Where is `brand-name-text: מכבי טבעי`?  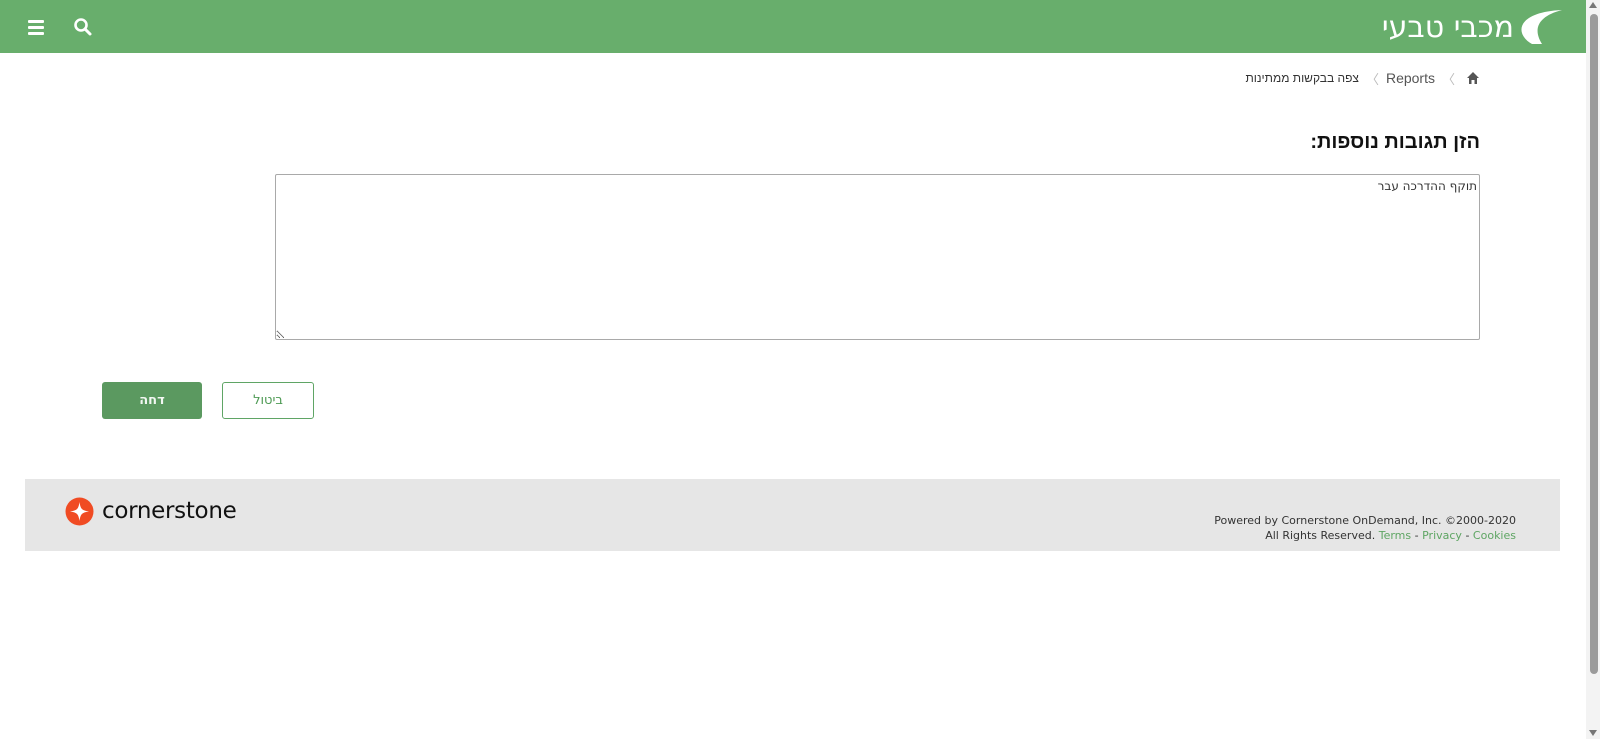 brand-name-text: מכבי טבעי is located at coordinates (1448, 27).